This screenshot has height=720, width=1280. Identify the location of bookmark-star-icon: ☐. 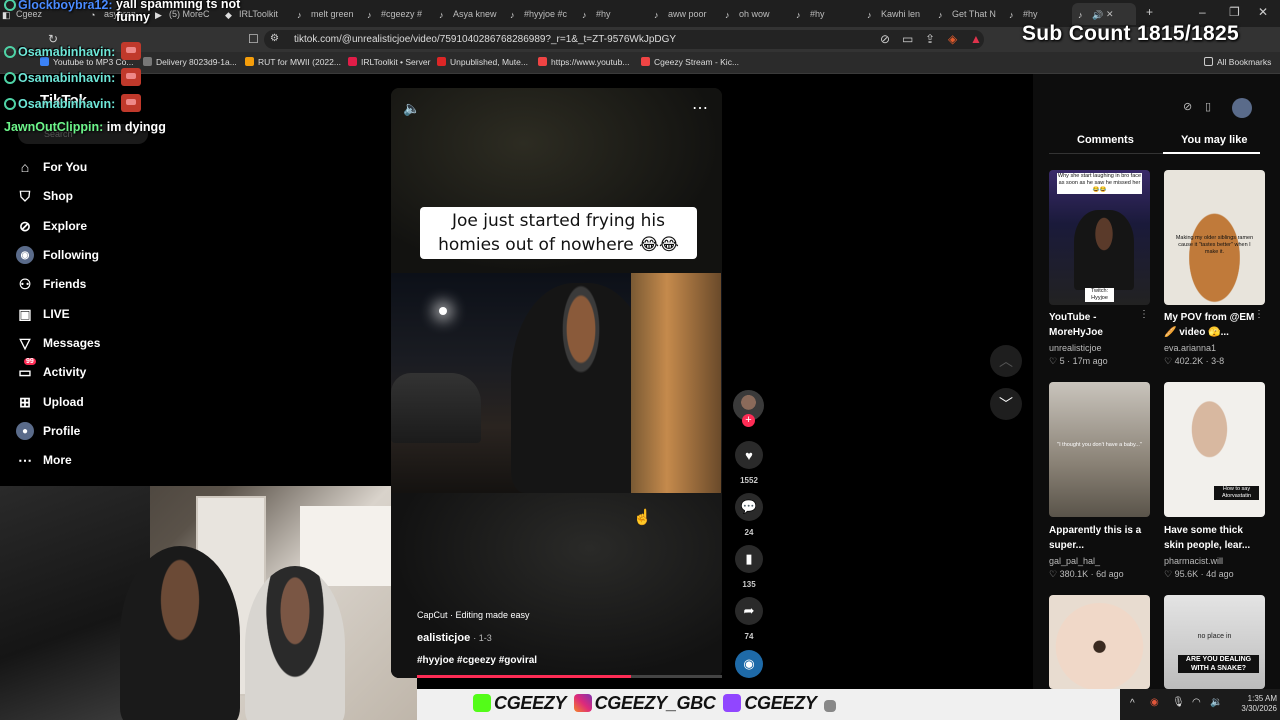
(253, 39).